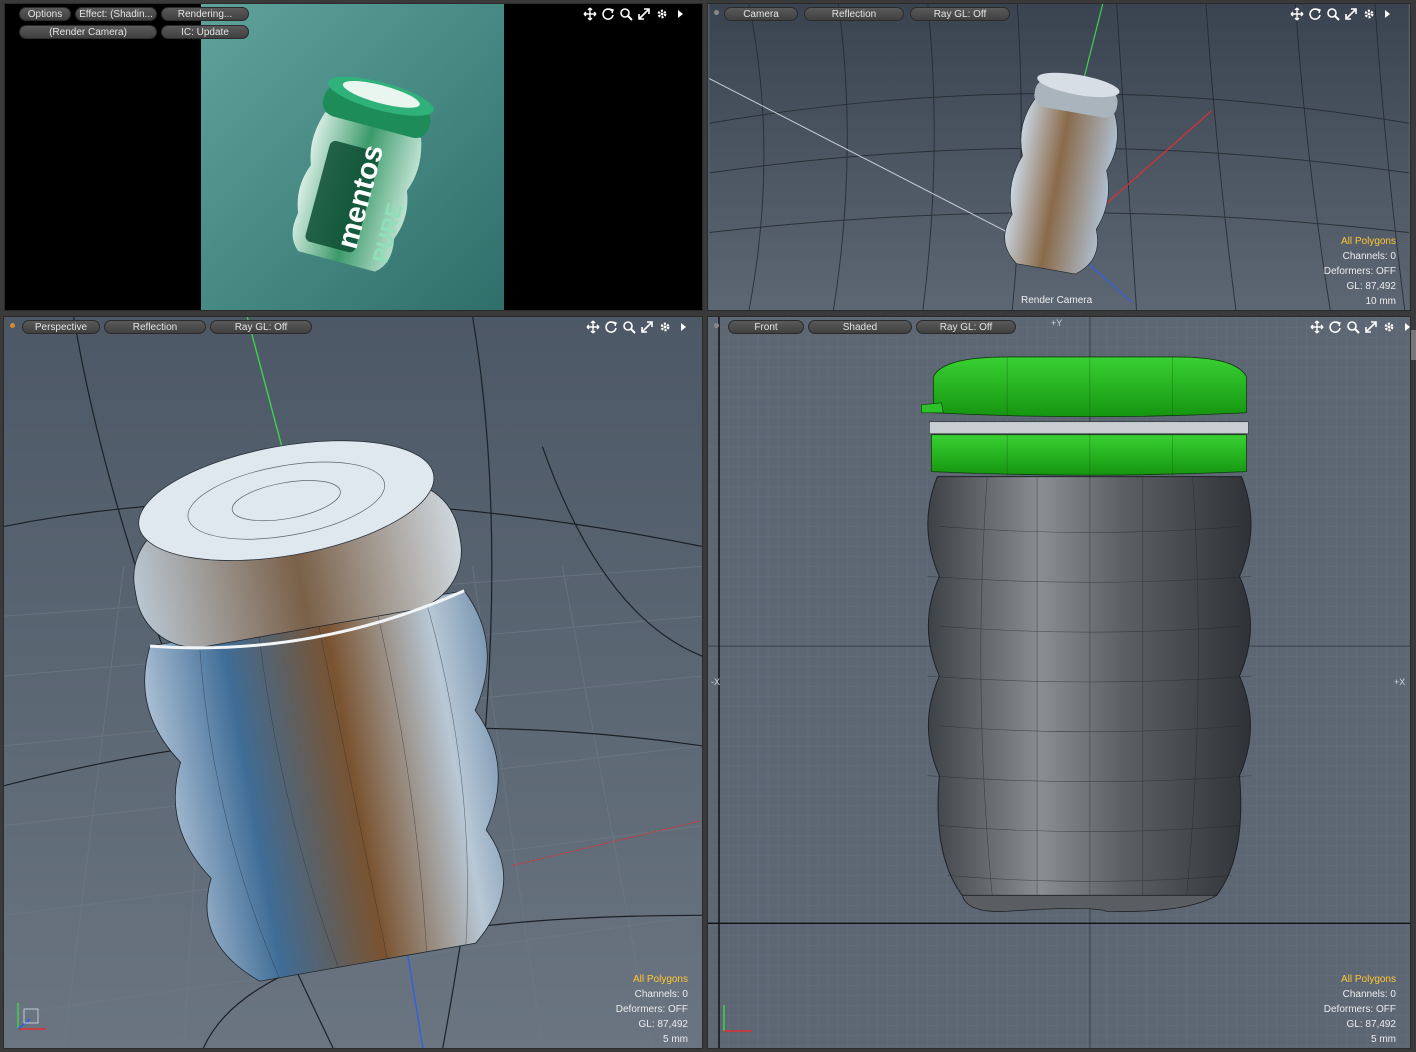  I want to click on axis-label-plus-x: +X, so click(1400, 682).